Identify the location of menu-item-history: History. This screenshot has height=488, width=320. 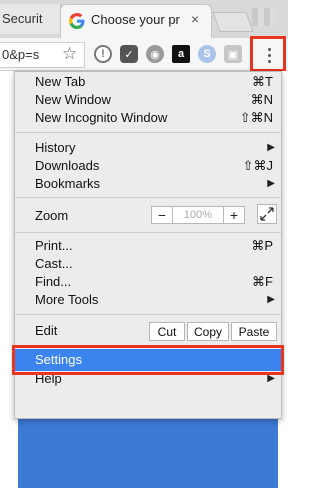
(55, 147).